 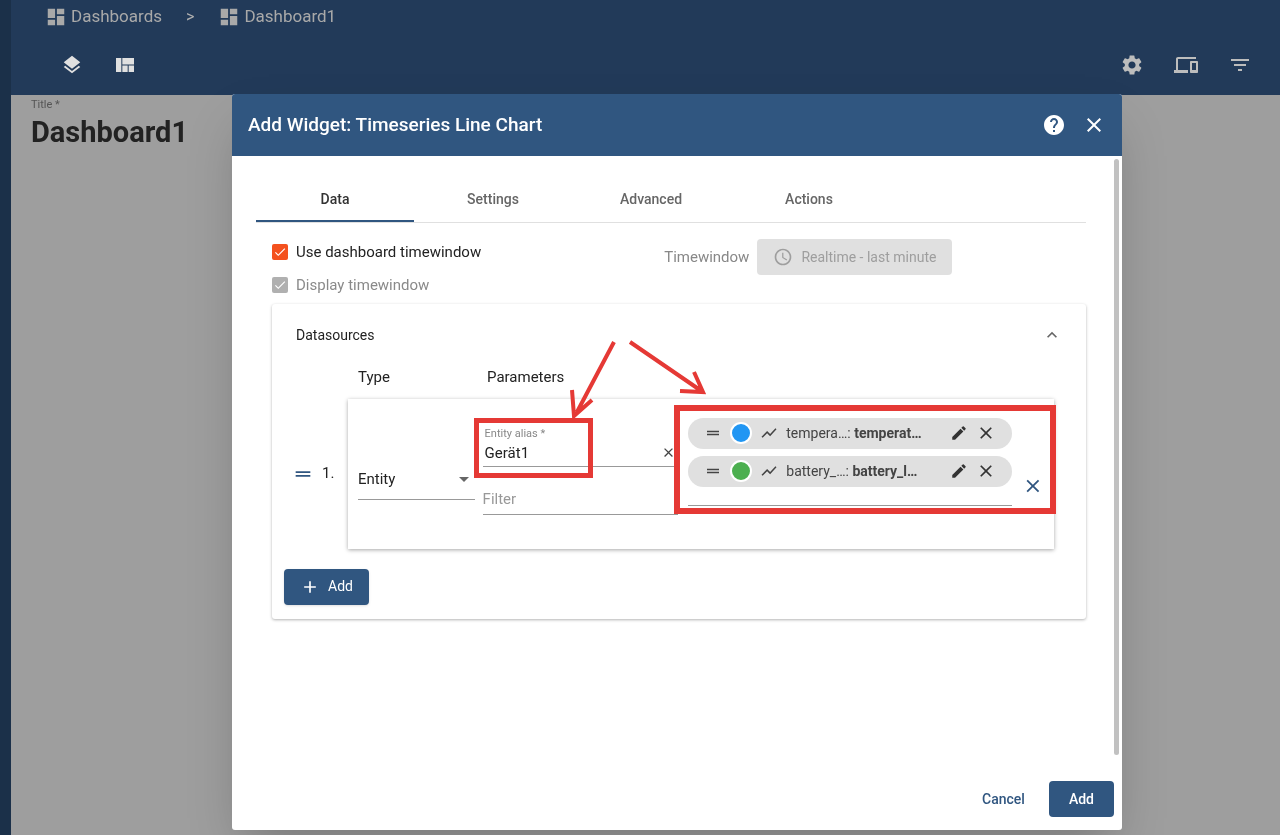 I want to click on settings-icon, so click(x=1132, y=64).